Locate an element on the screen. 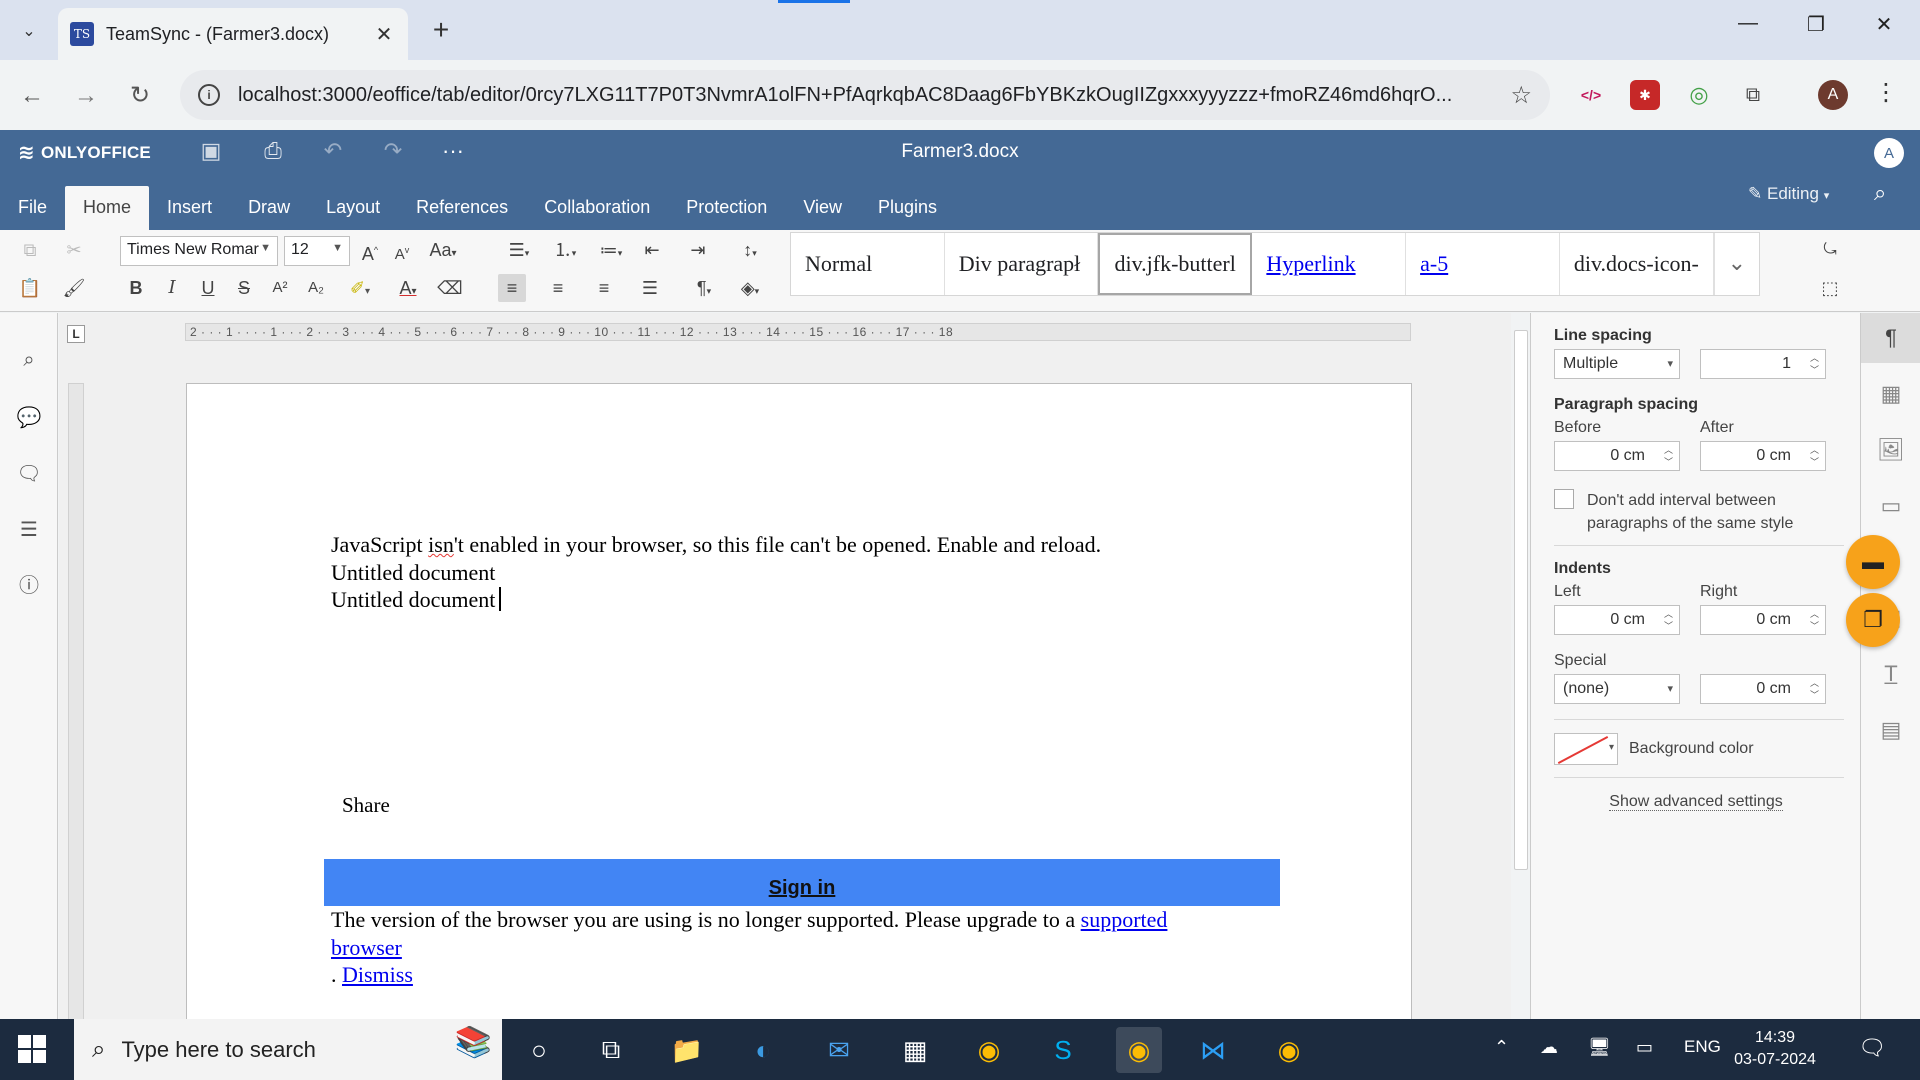 This screenshot has height=1080, width=1920. window-minimize-icon: — is located at coordinates (1748, 23).